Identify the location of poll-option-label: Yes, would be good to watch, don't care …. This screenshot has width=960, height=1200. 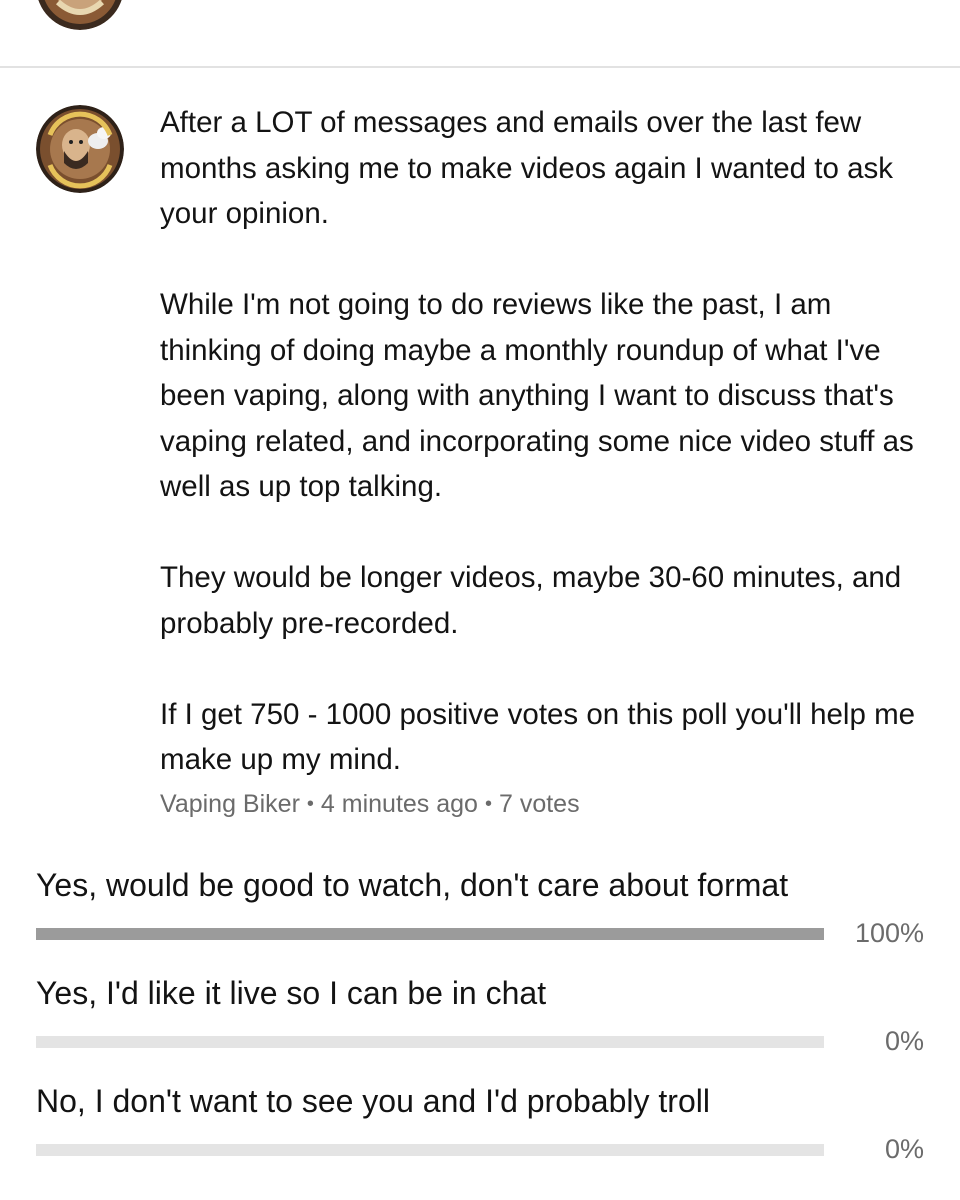
(412, 885).